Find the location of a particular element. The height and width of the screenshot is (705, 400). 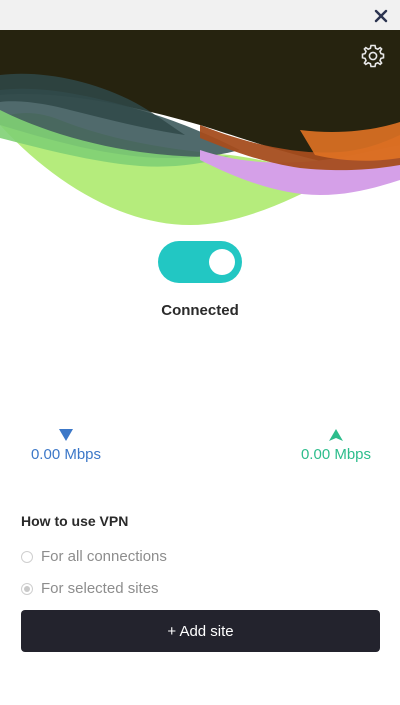

close-button is located at coordinates (381, 15).